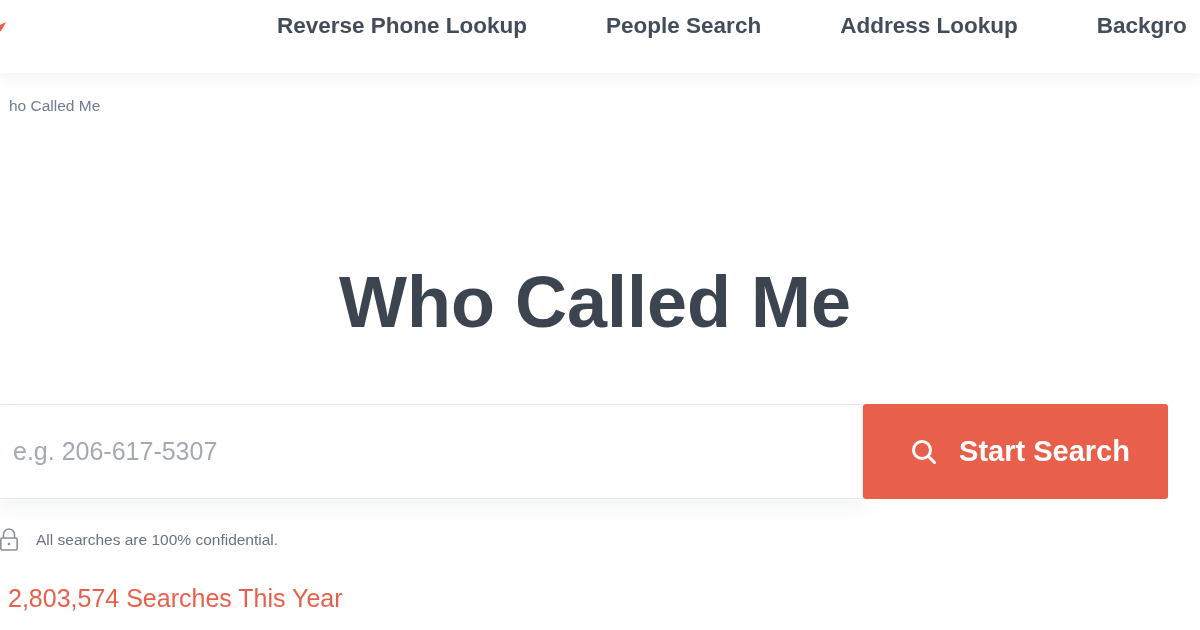 This screenshot has height=630, width=1200. I want to click on search-icon, so click(924, 451).